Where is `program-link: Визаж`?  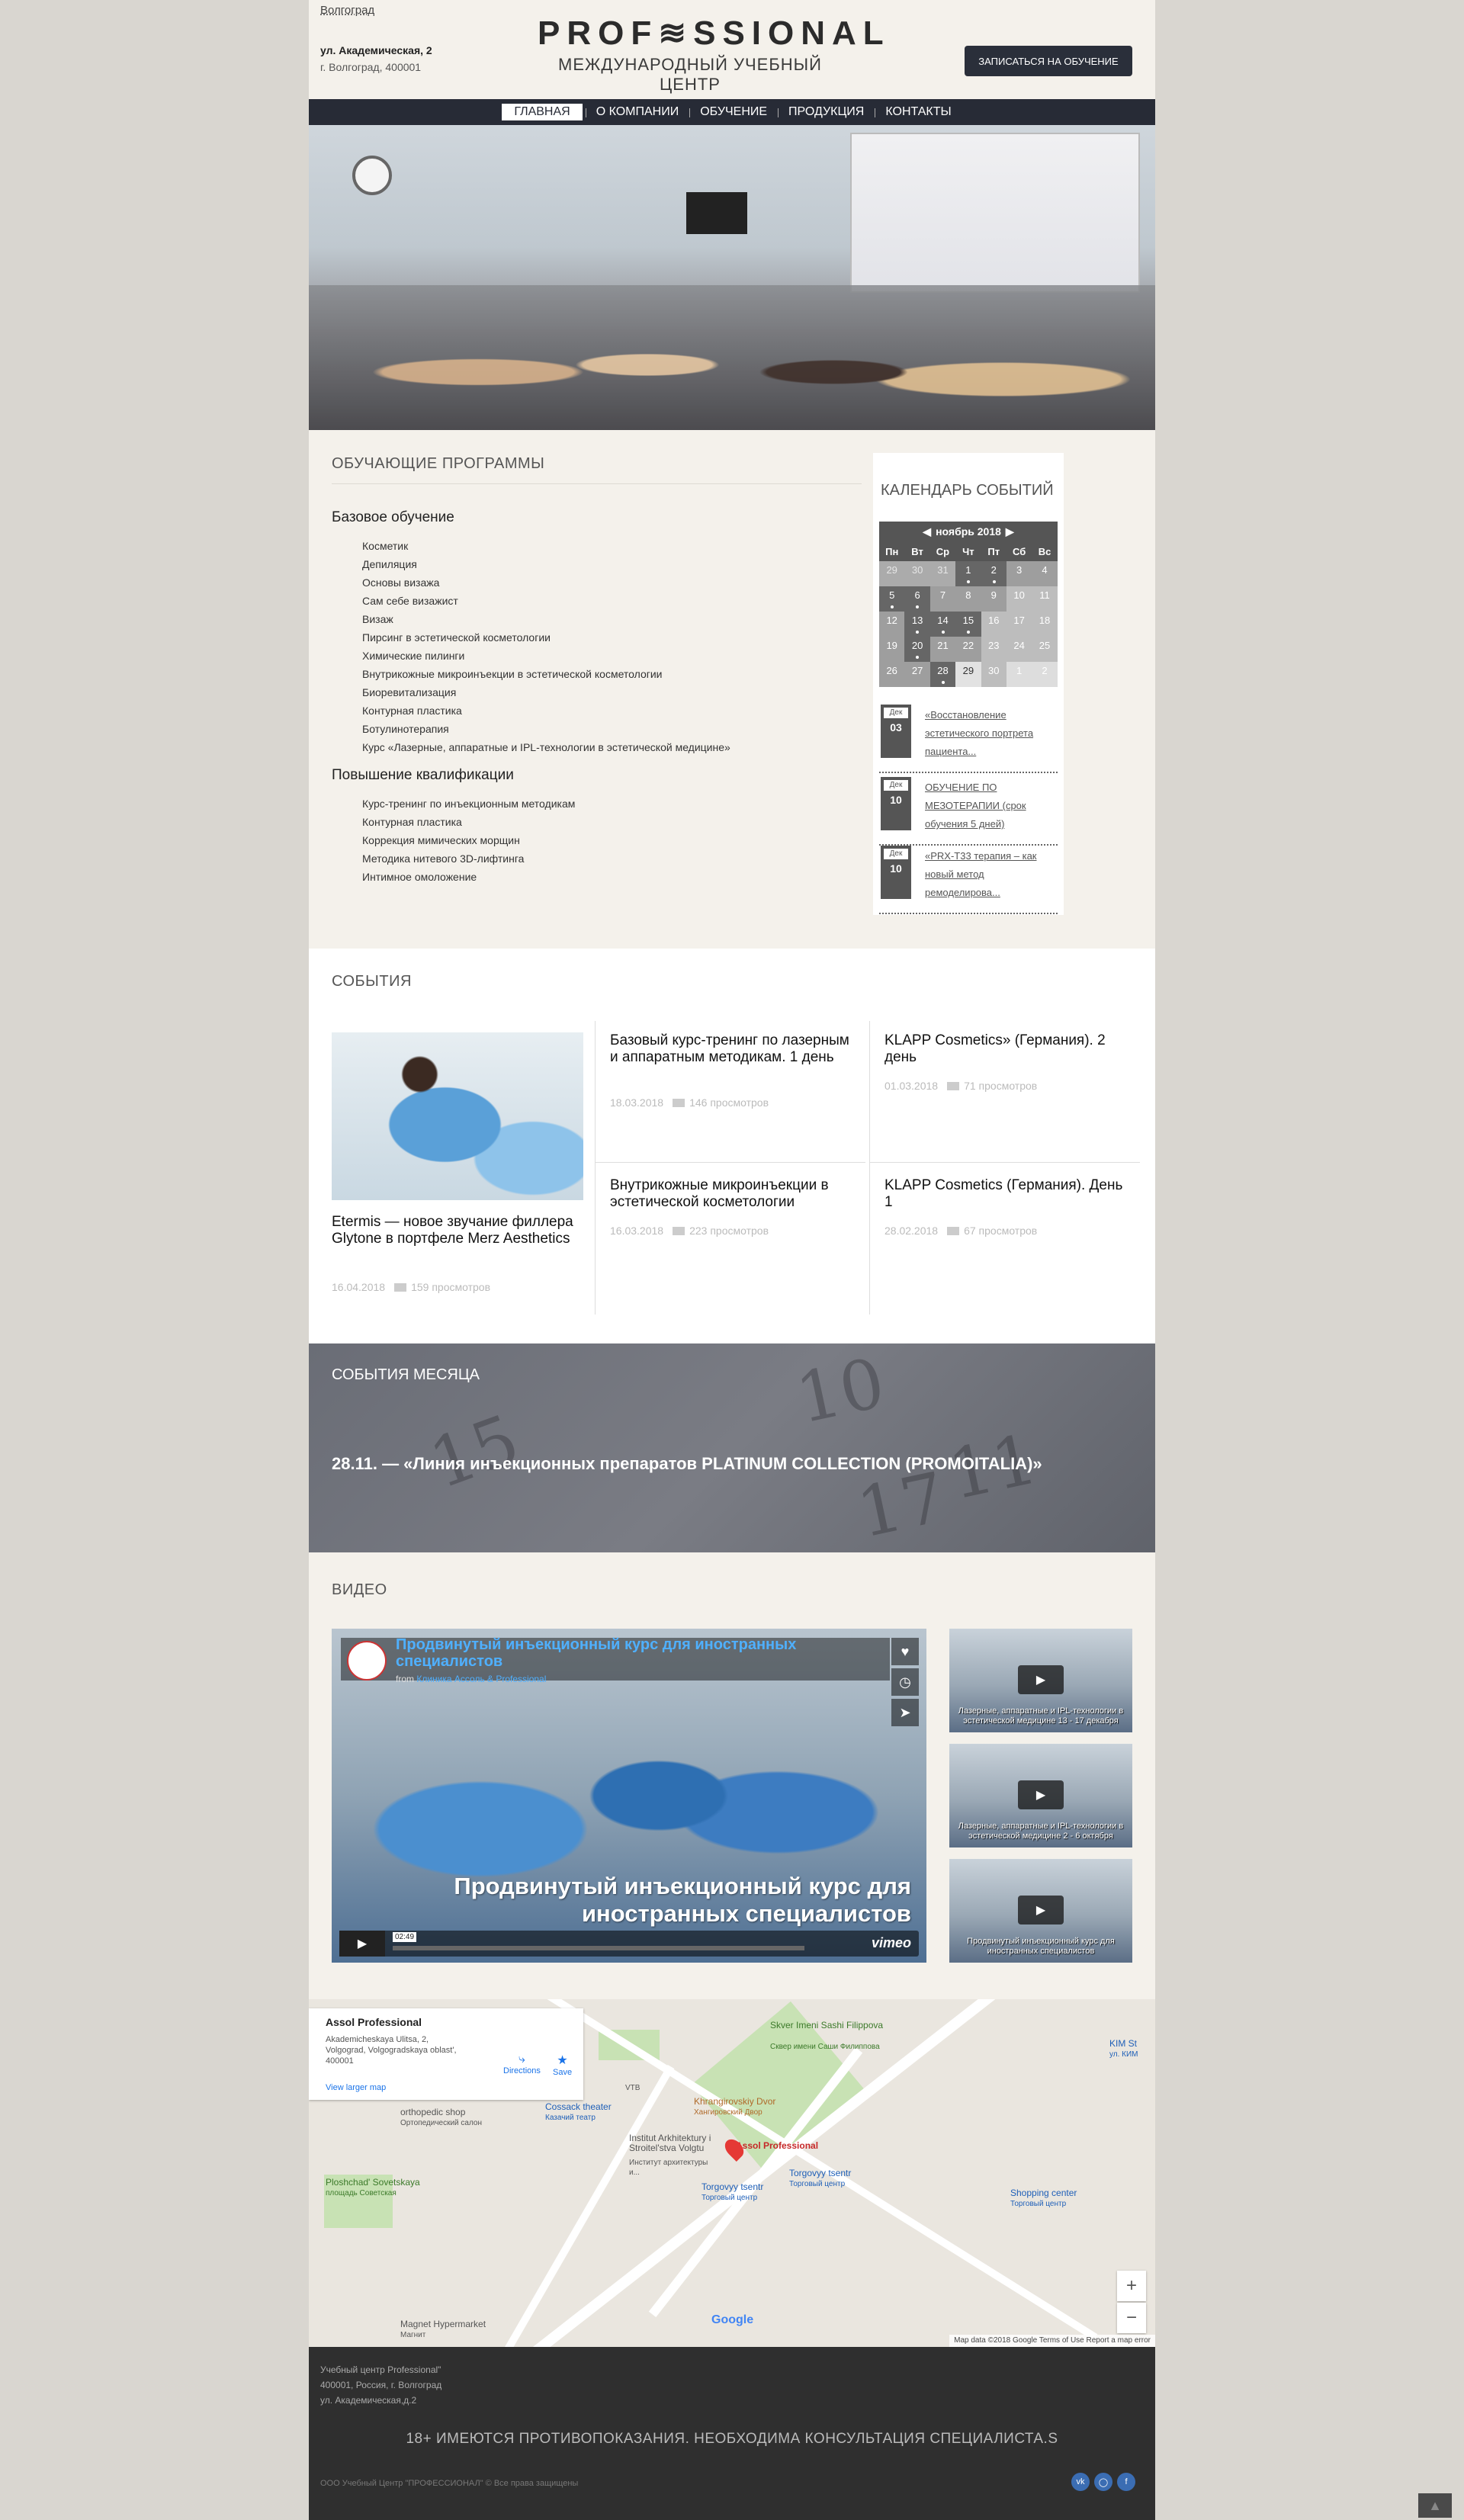 program-link: Визаж is located at coordinates (546, 619).